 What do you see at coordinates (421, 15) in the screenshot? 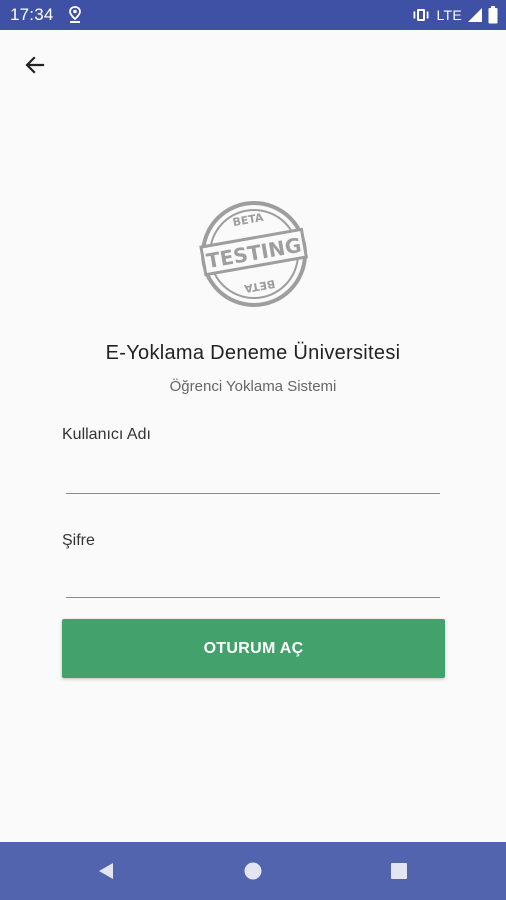
I see `vibrate-icon` at bounding box center [421, 15].